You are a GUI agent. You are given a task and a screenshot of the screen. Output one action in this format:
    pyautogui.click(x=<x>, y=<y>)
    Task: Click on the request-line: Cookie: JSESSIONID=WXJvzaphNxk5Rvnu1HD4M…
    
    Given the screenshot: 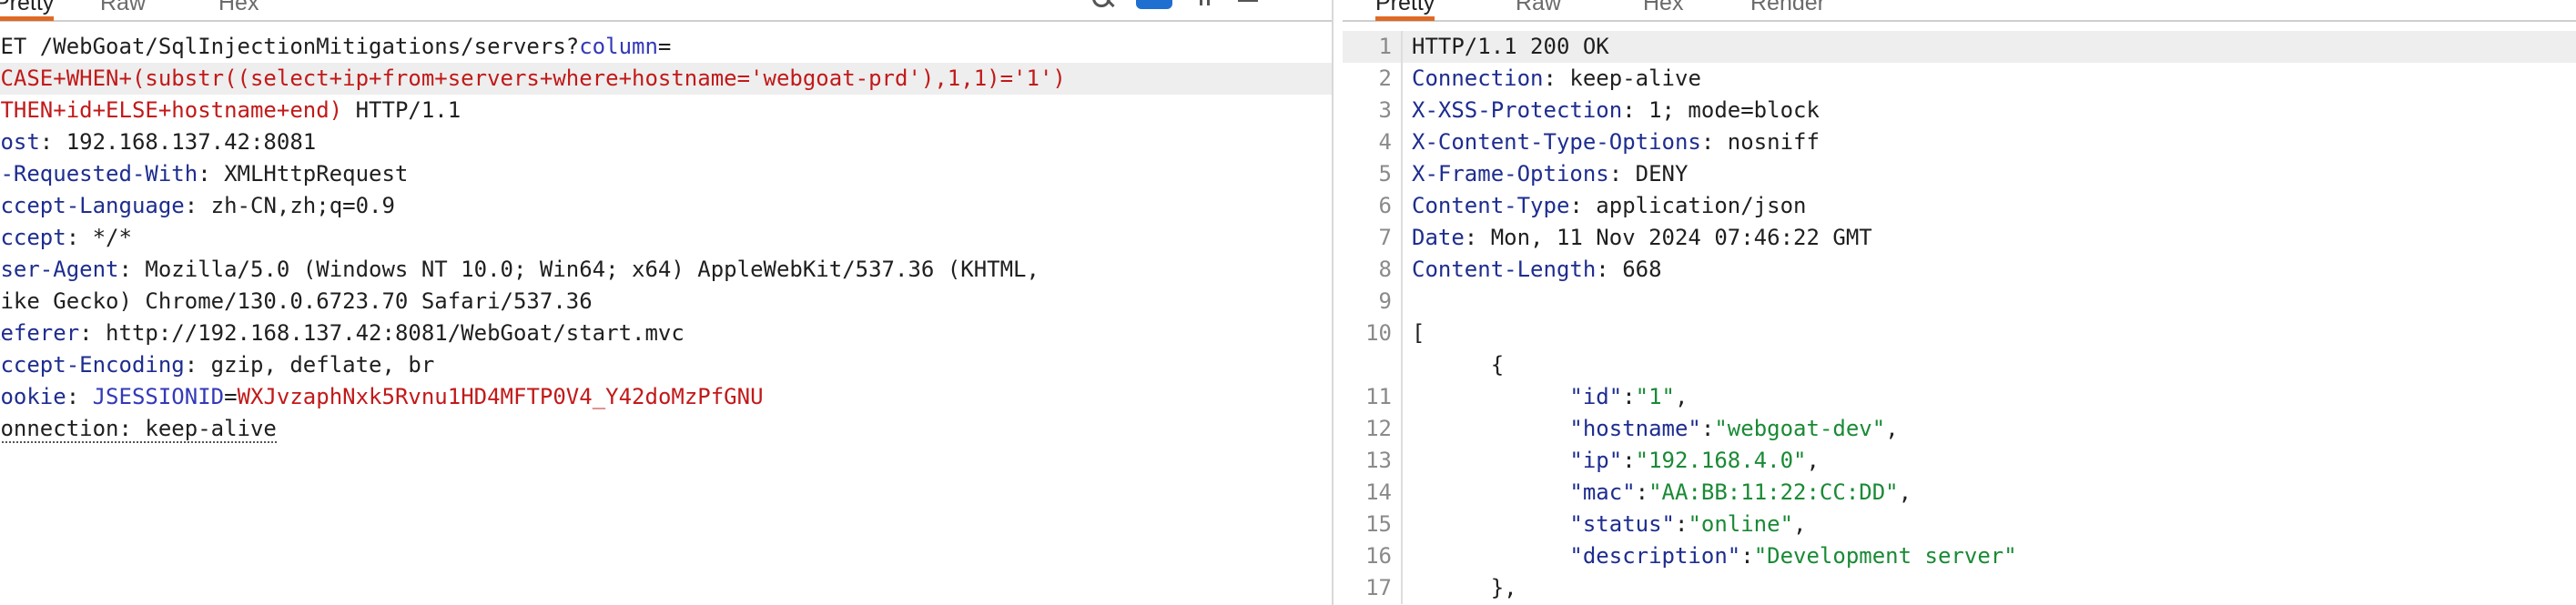 What is the action you would take?
    pyautogui.click(x=666, y=397)
    